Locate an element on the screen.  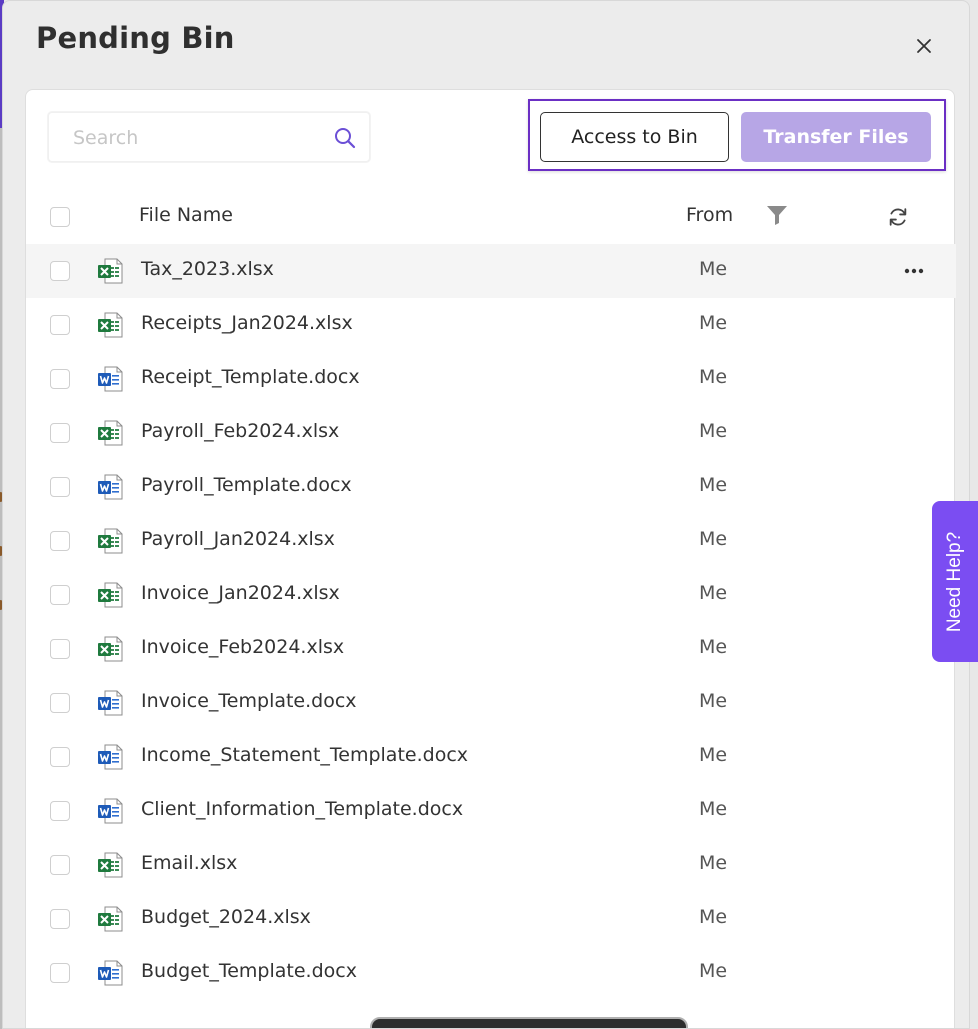
transfer-files-button: Transfer Files is located at coordinates (836, 137).